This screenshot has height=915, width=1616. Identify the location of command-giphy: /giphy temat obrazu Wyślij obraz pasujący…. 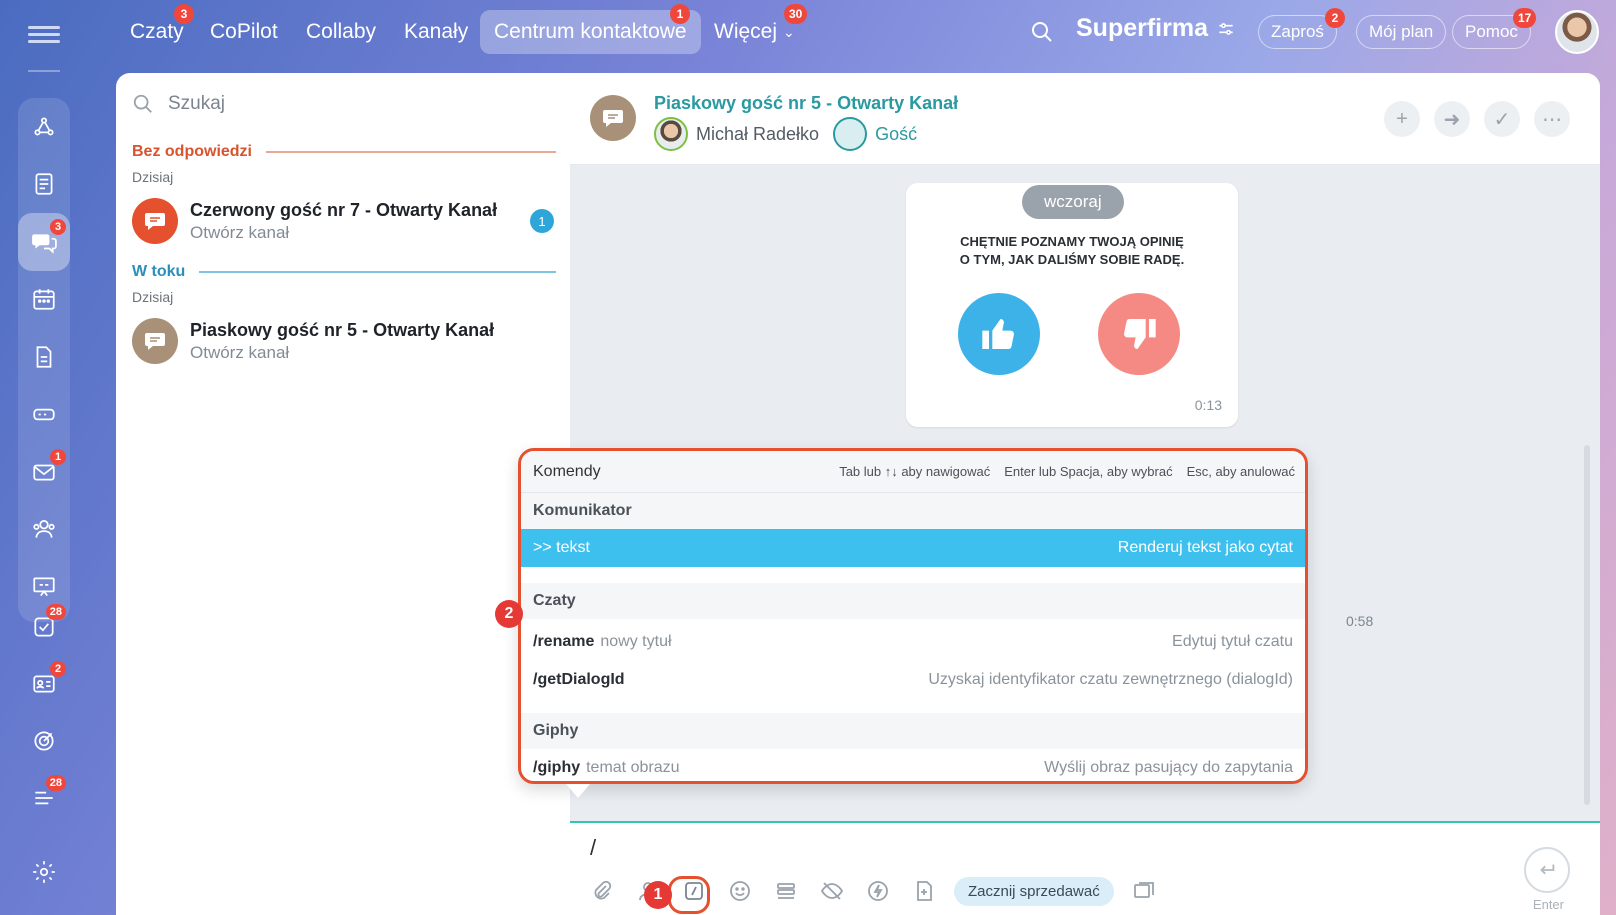
(913, 765).